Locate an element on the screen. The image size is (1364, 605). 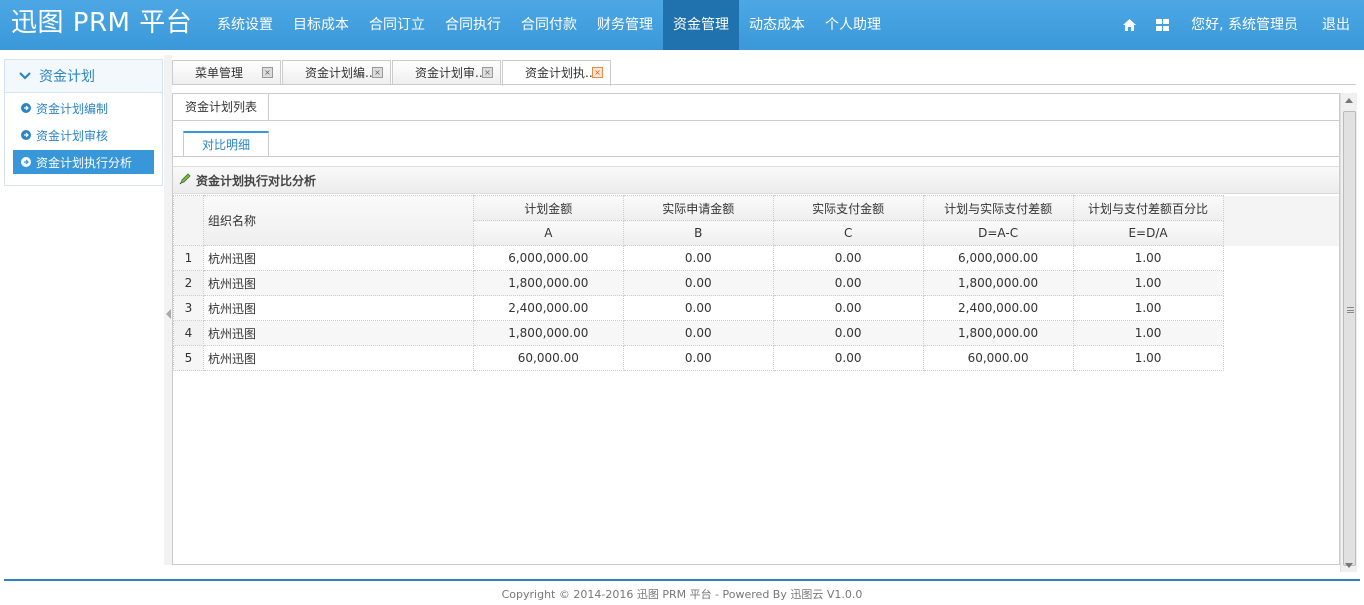
chevron-down-icon is located at coordinates (25, 76).